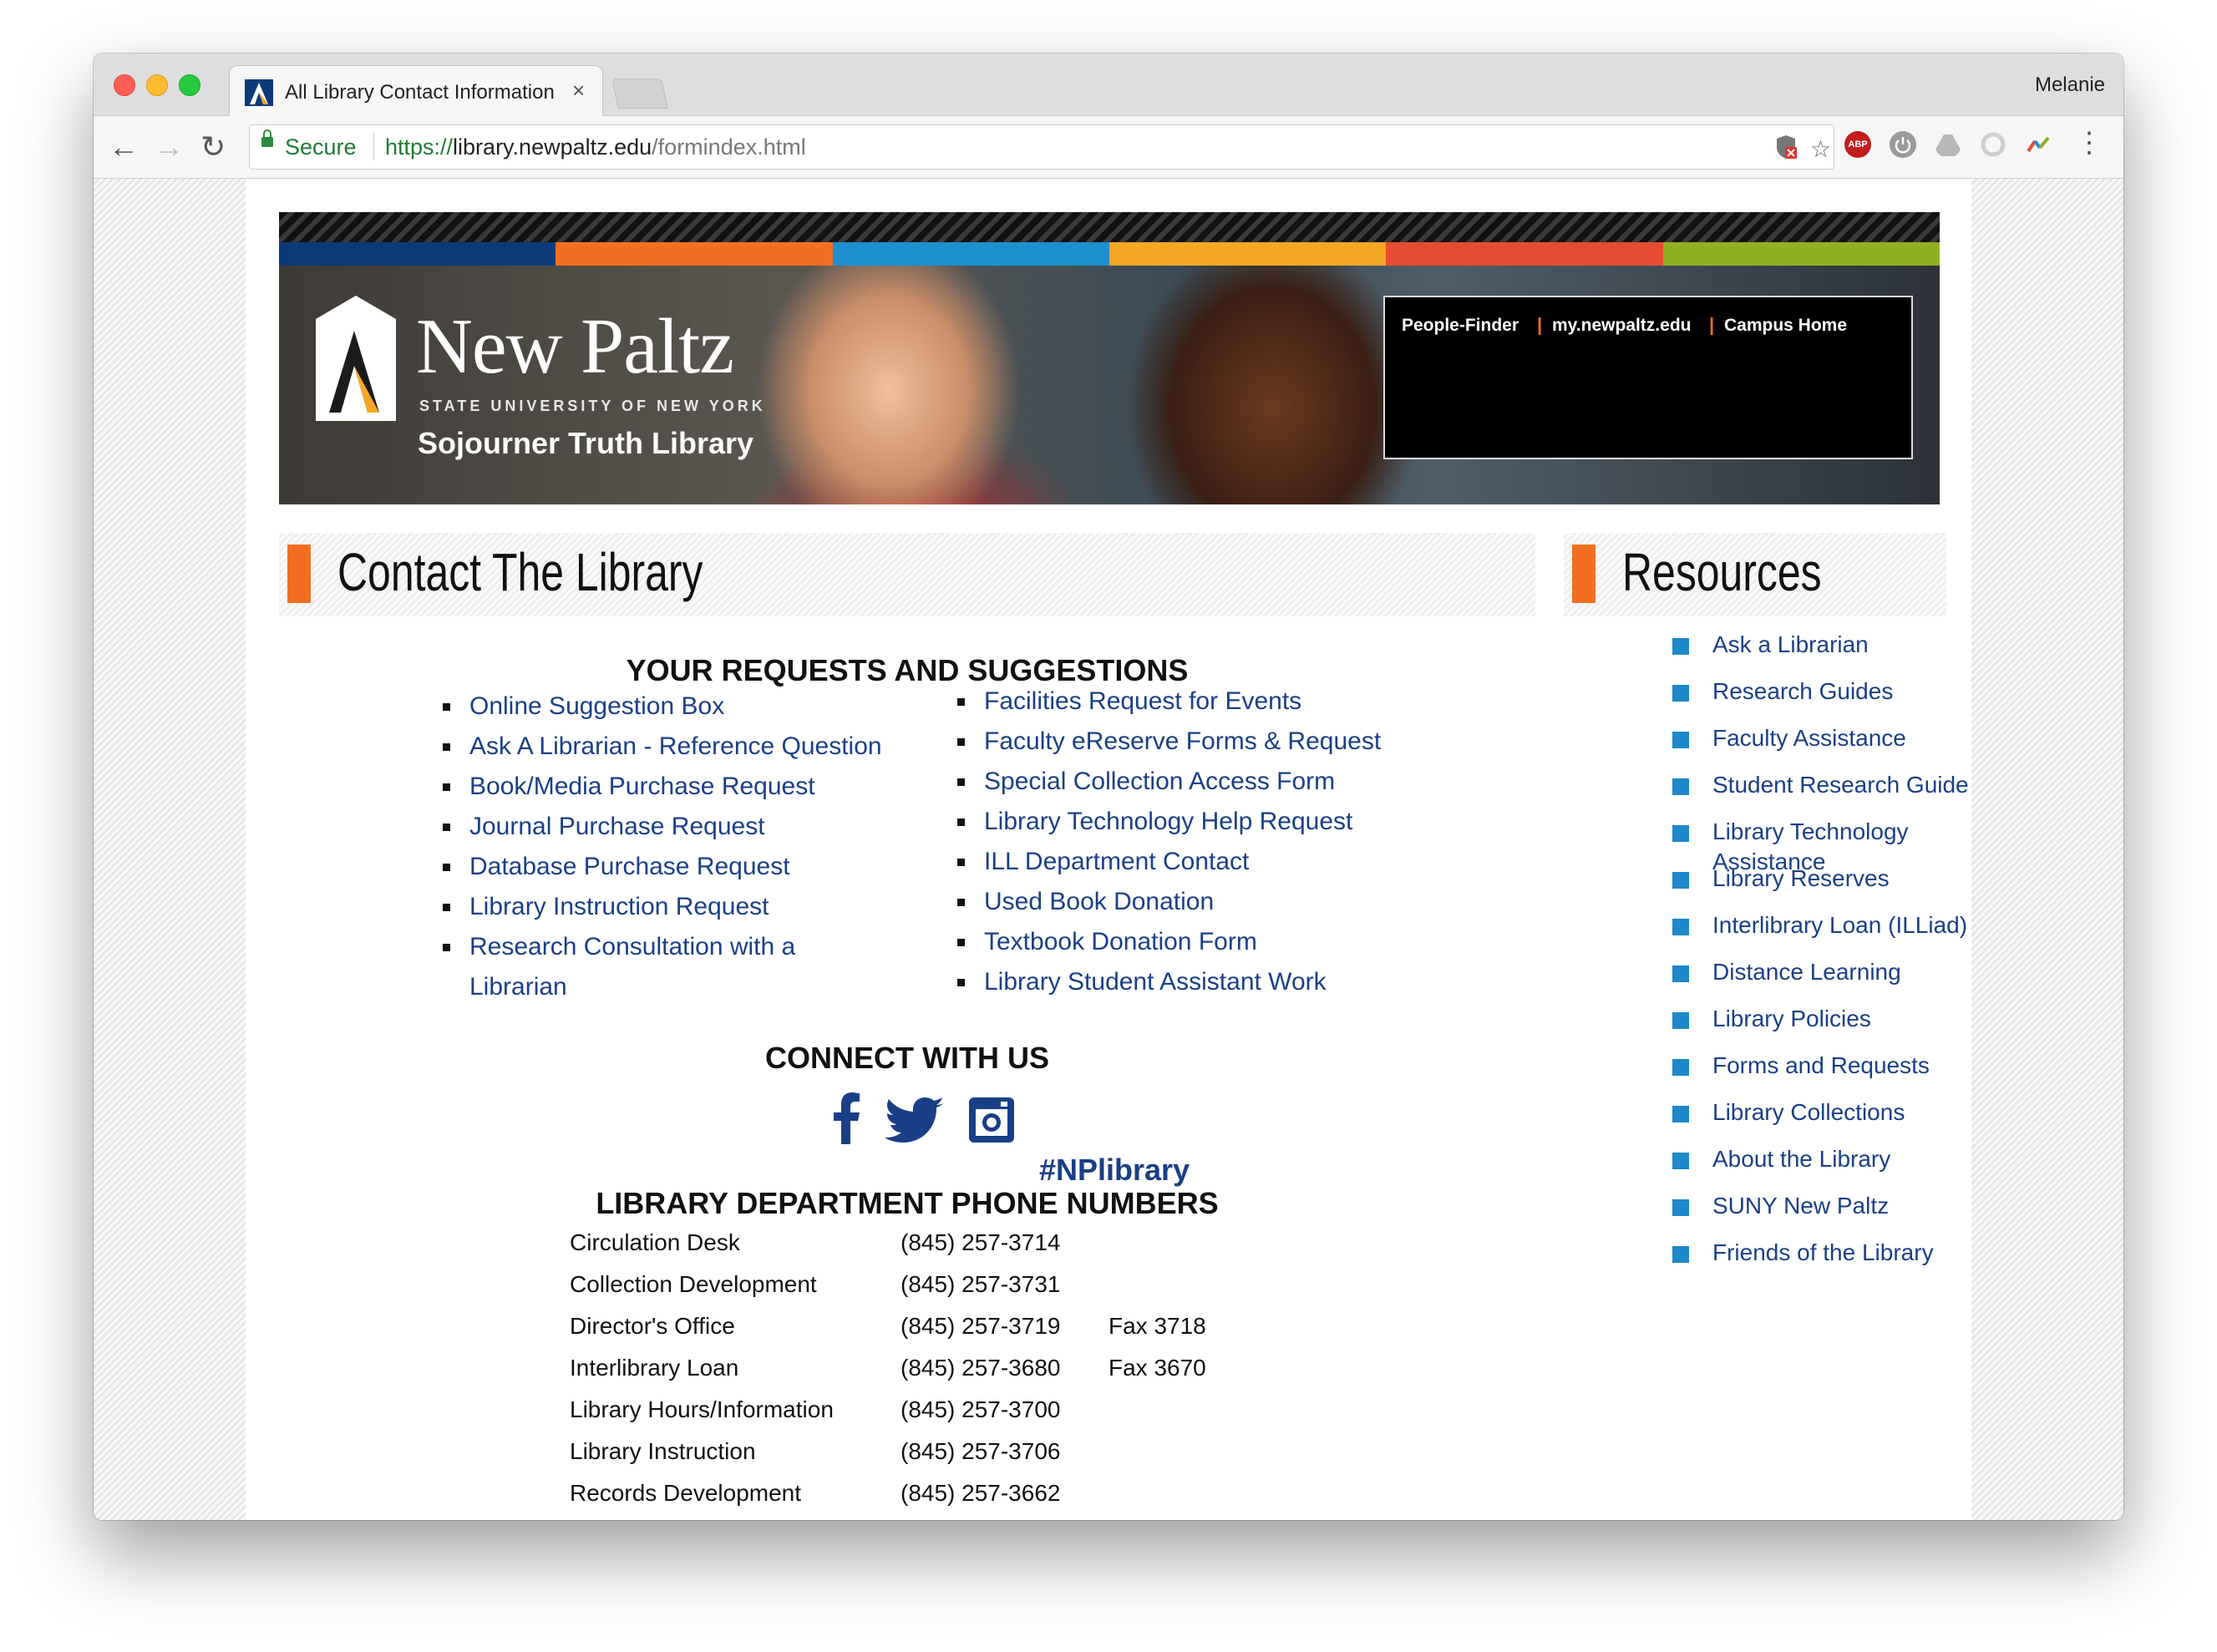  I want to click on hashtag-link: #NPlibrary, so click(1114, 1170).